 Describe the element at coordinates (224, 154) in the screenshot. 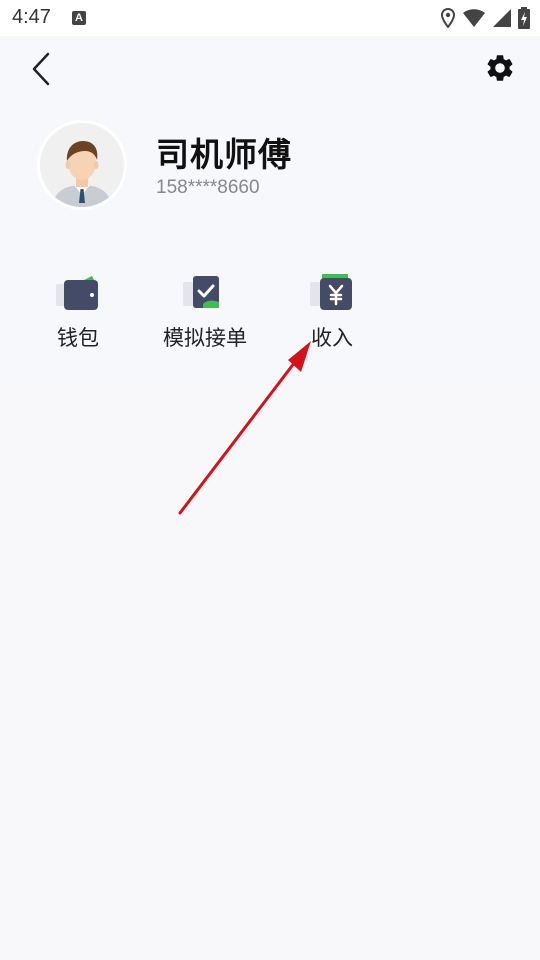

I see `user-name: 司机师傅` at that location.